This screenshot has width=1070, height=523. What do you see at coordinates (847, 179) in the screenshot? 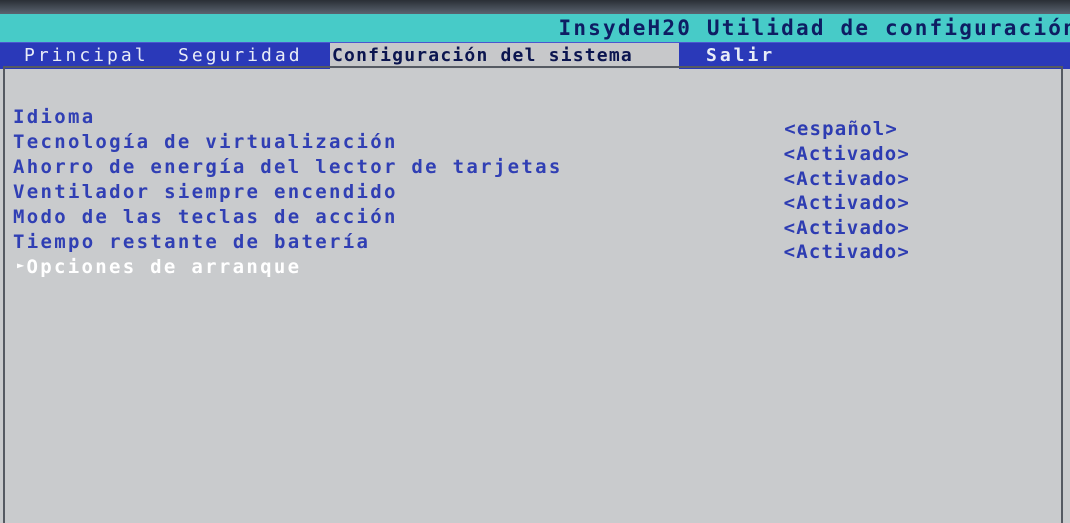
I see `setting-value-ahorro-lector-tarjetas: <Activado>` at bounding box center [847, 179].